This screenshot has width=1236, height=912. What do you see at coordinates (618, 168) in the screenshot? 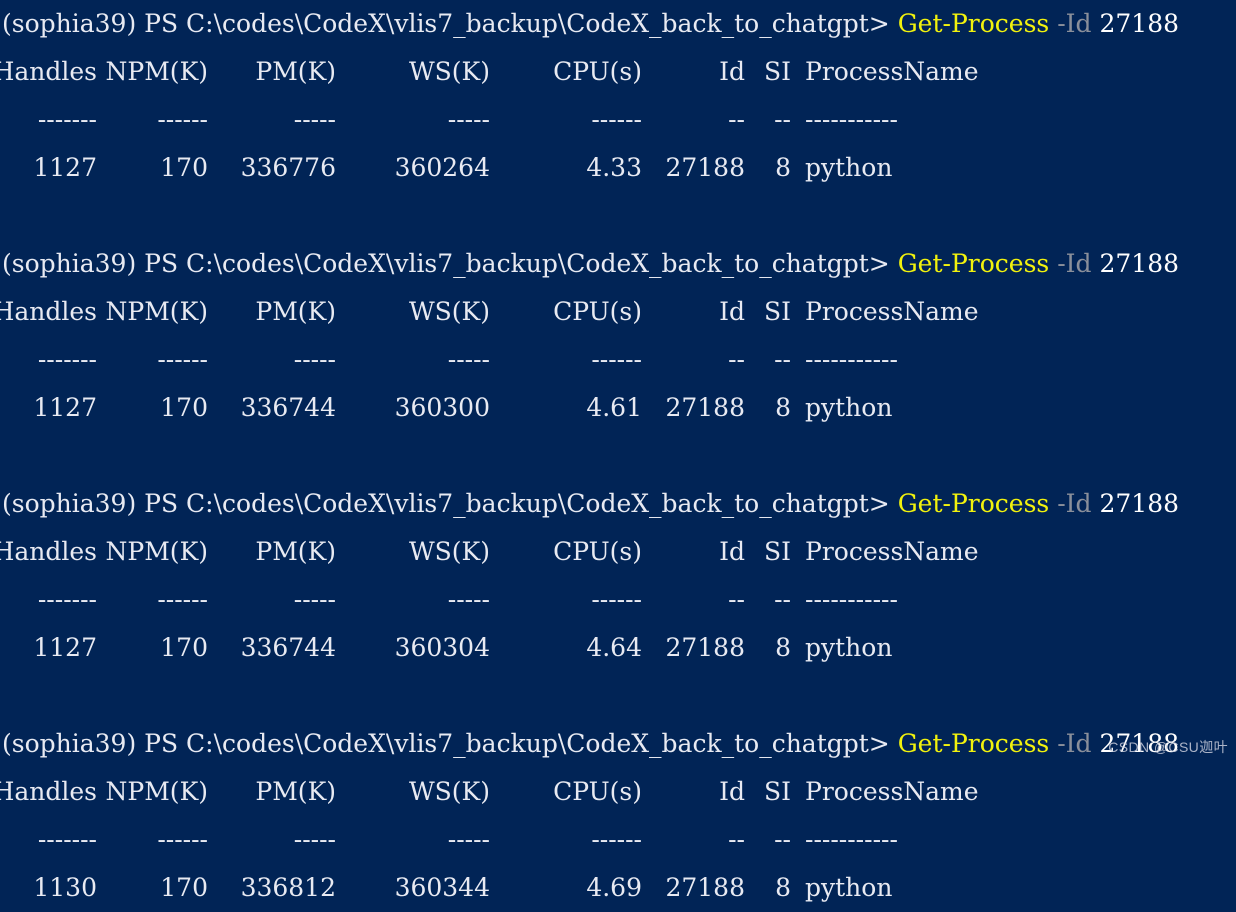
I see `table-row: 1127 170 336776 360264 4.33 27188 8 python` at bounding box center [618, 168].